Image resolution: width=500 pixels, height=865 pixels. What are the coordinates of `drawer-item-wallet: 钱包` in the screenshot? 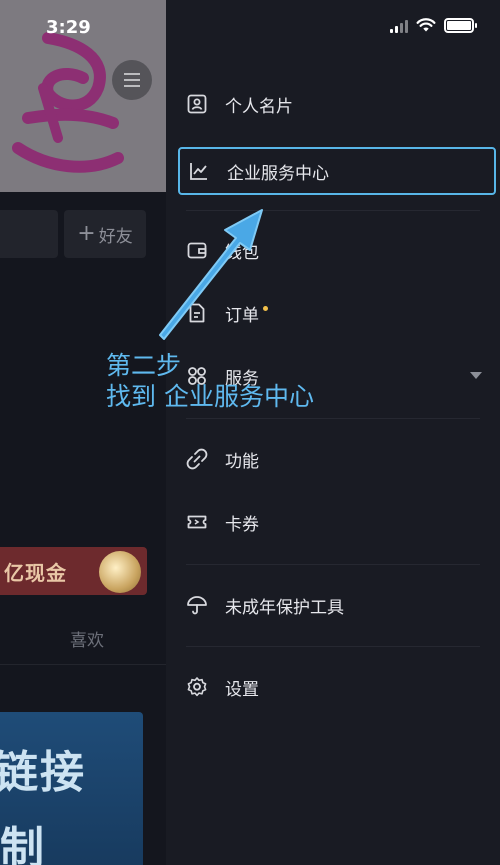 It's located at (337, 250).